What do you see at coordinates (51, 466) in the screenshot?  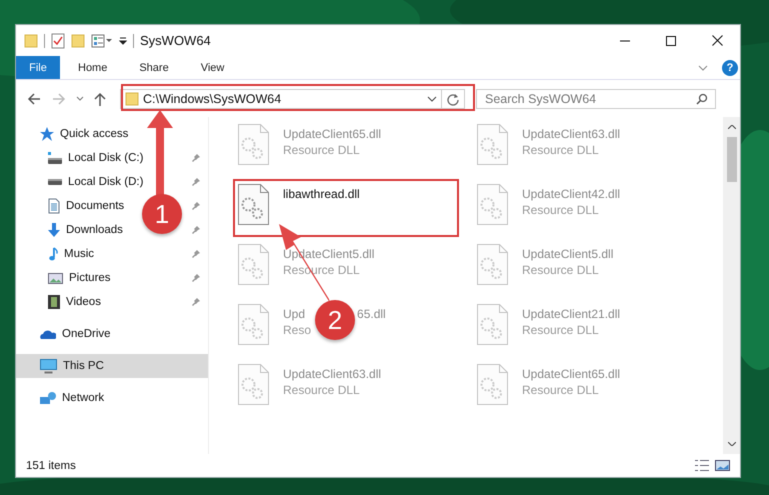 I see `item-count: 151 items` at bounding box center [51, 466].